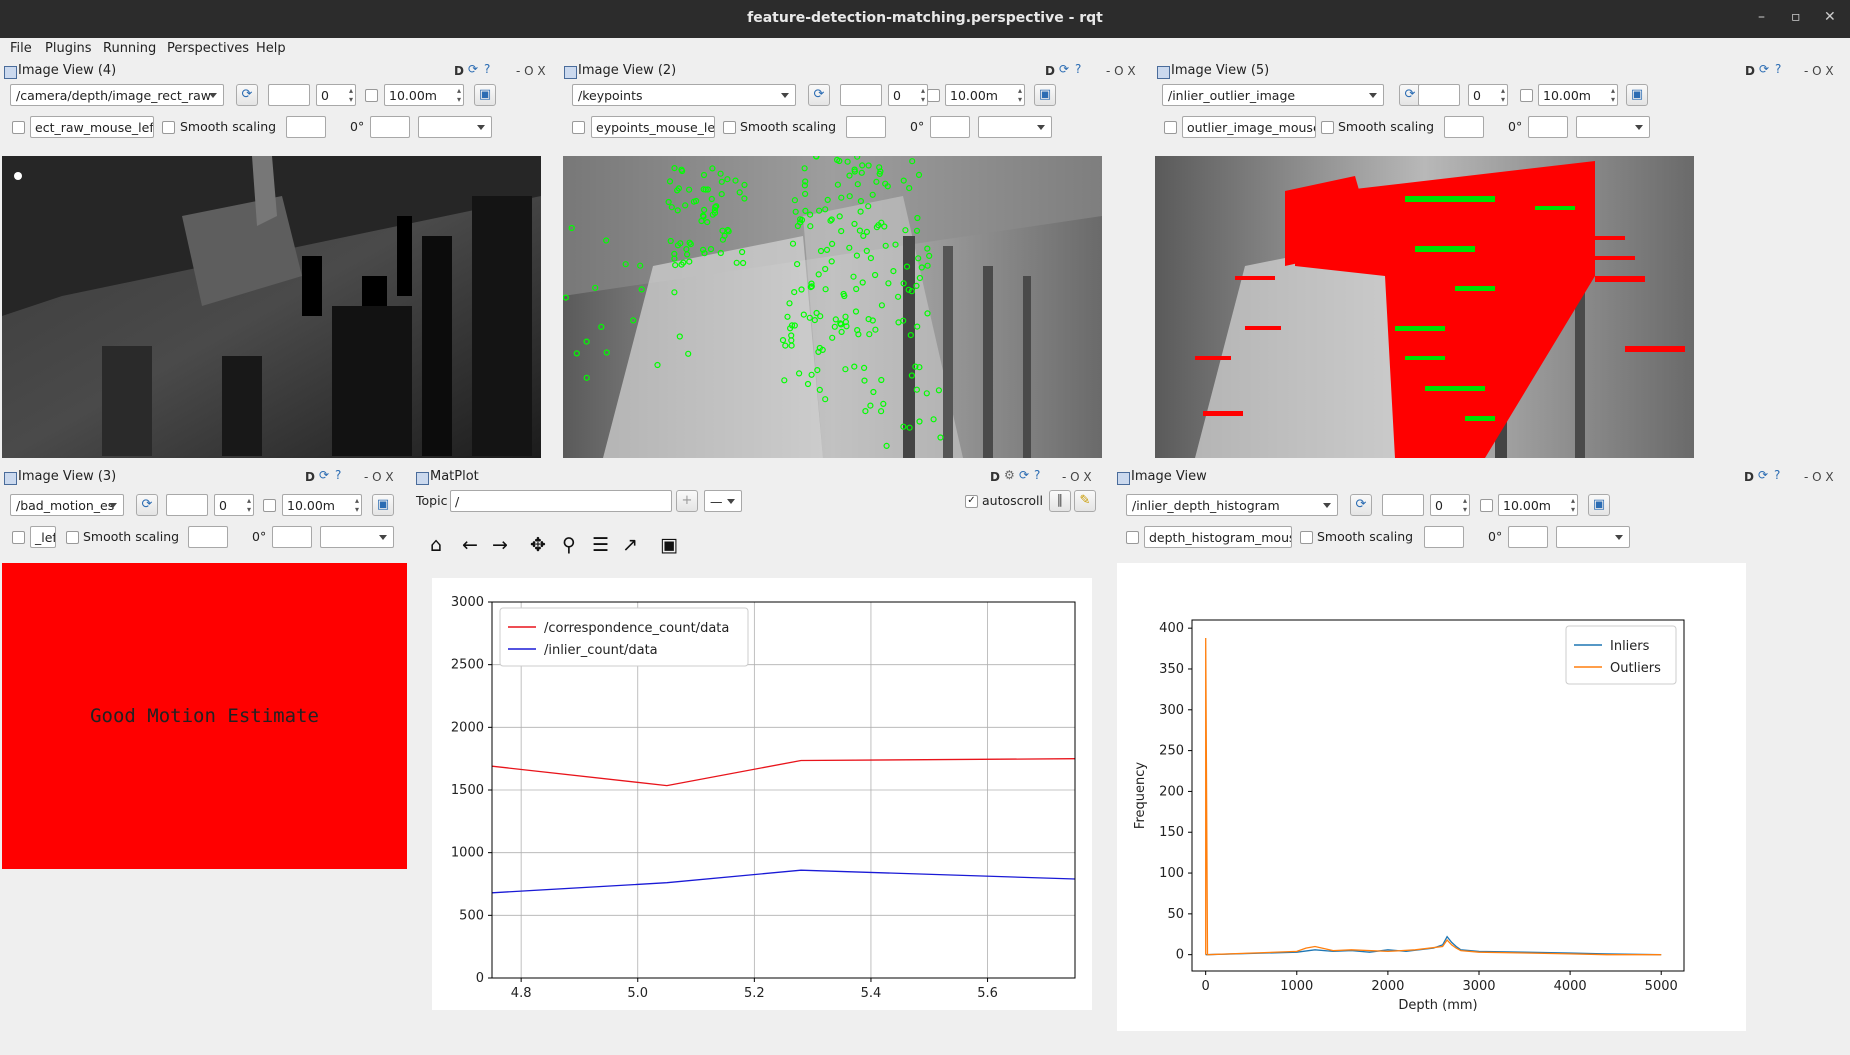 Image resolution: width=1850 pixels, height=1055 pixels. I want to click on zoom-icon: ⚲, so click(569, 545).